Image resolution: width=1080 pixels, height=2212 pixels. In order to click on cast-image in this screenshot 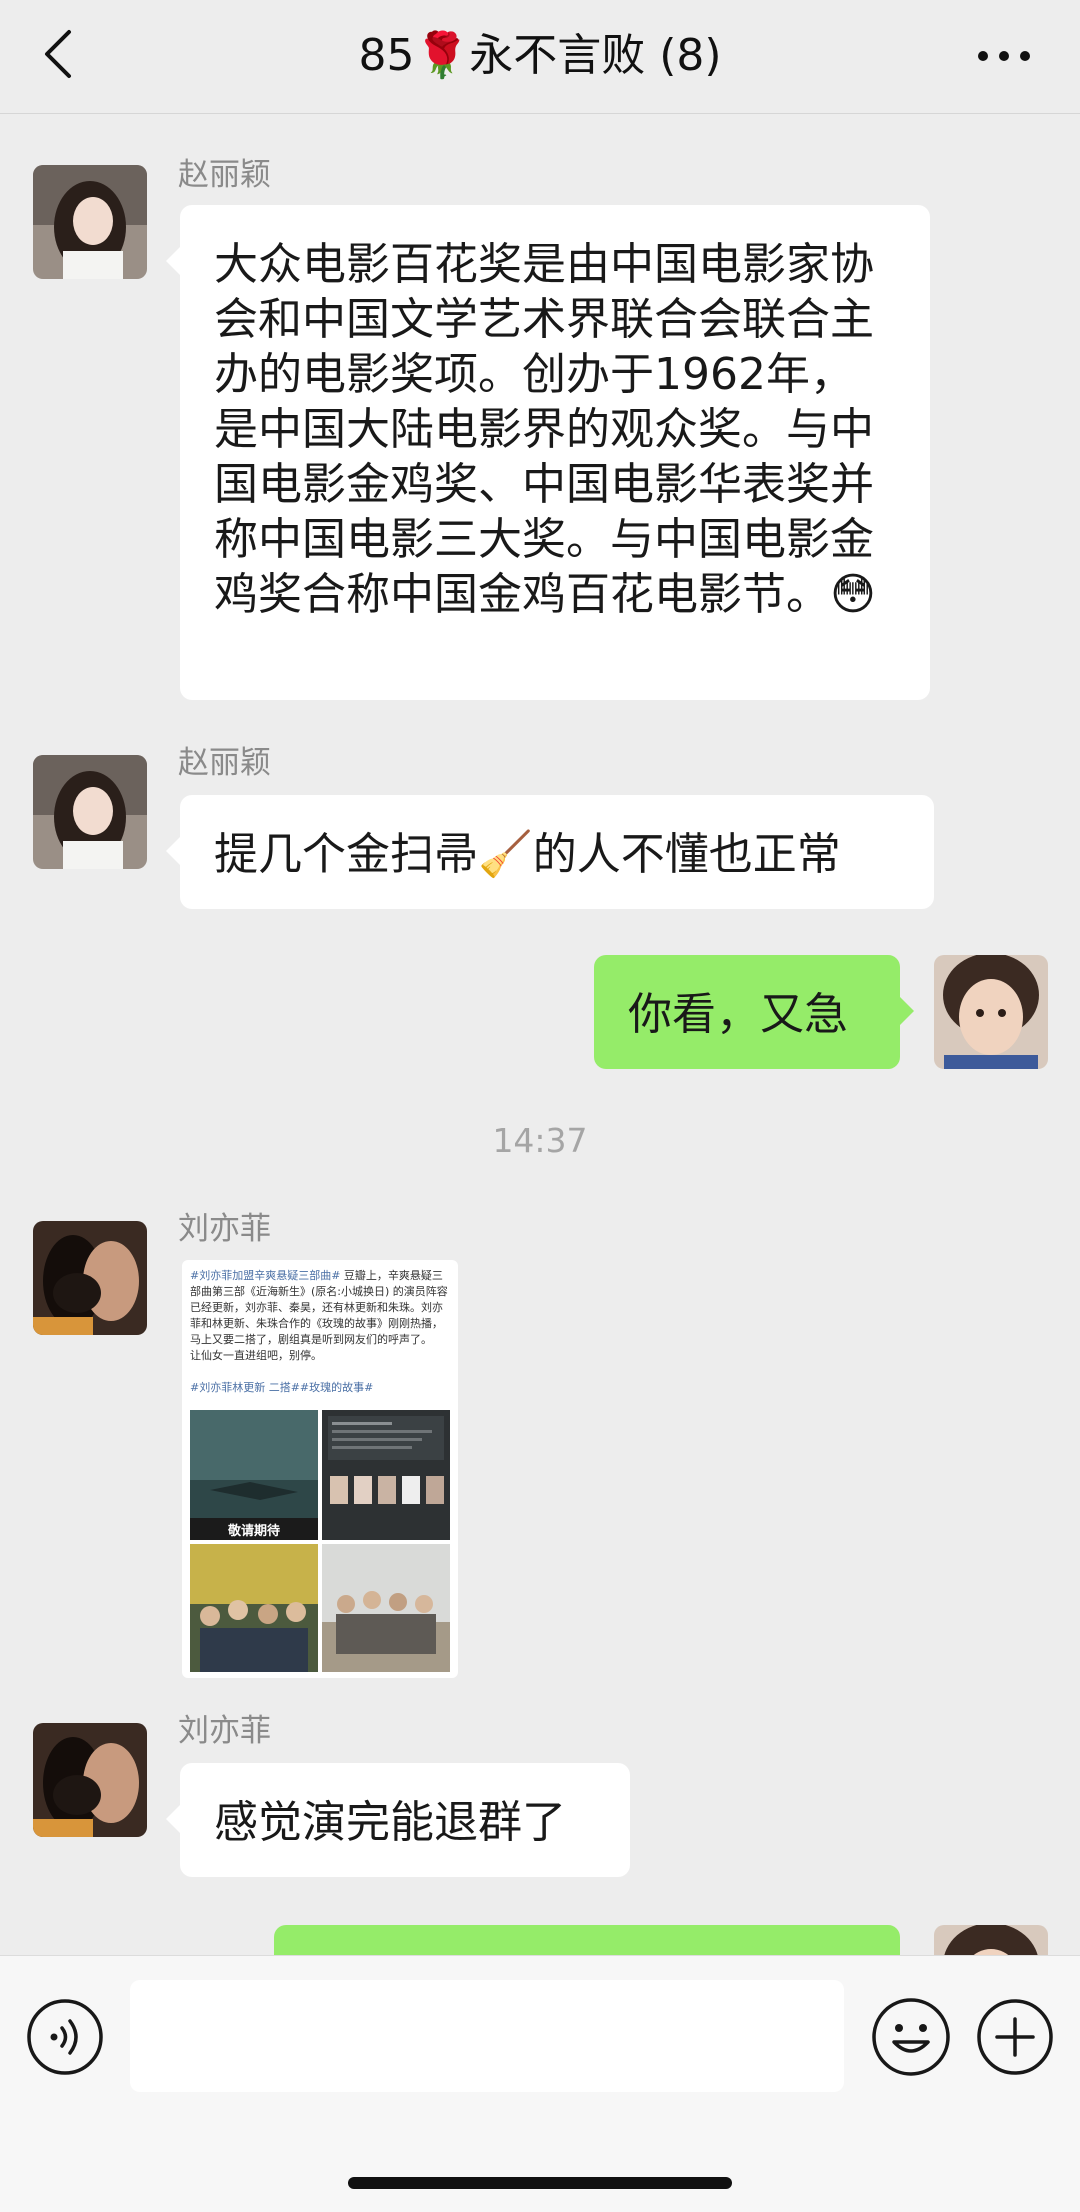, I will do `click(386, 1475)`.